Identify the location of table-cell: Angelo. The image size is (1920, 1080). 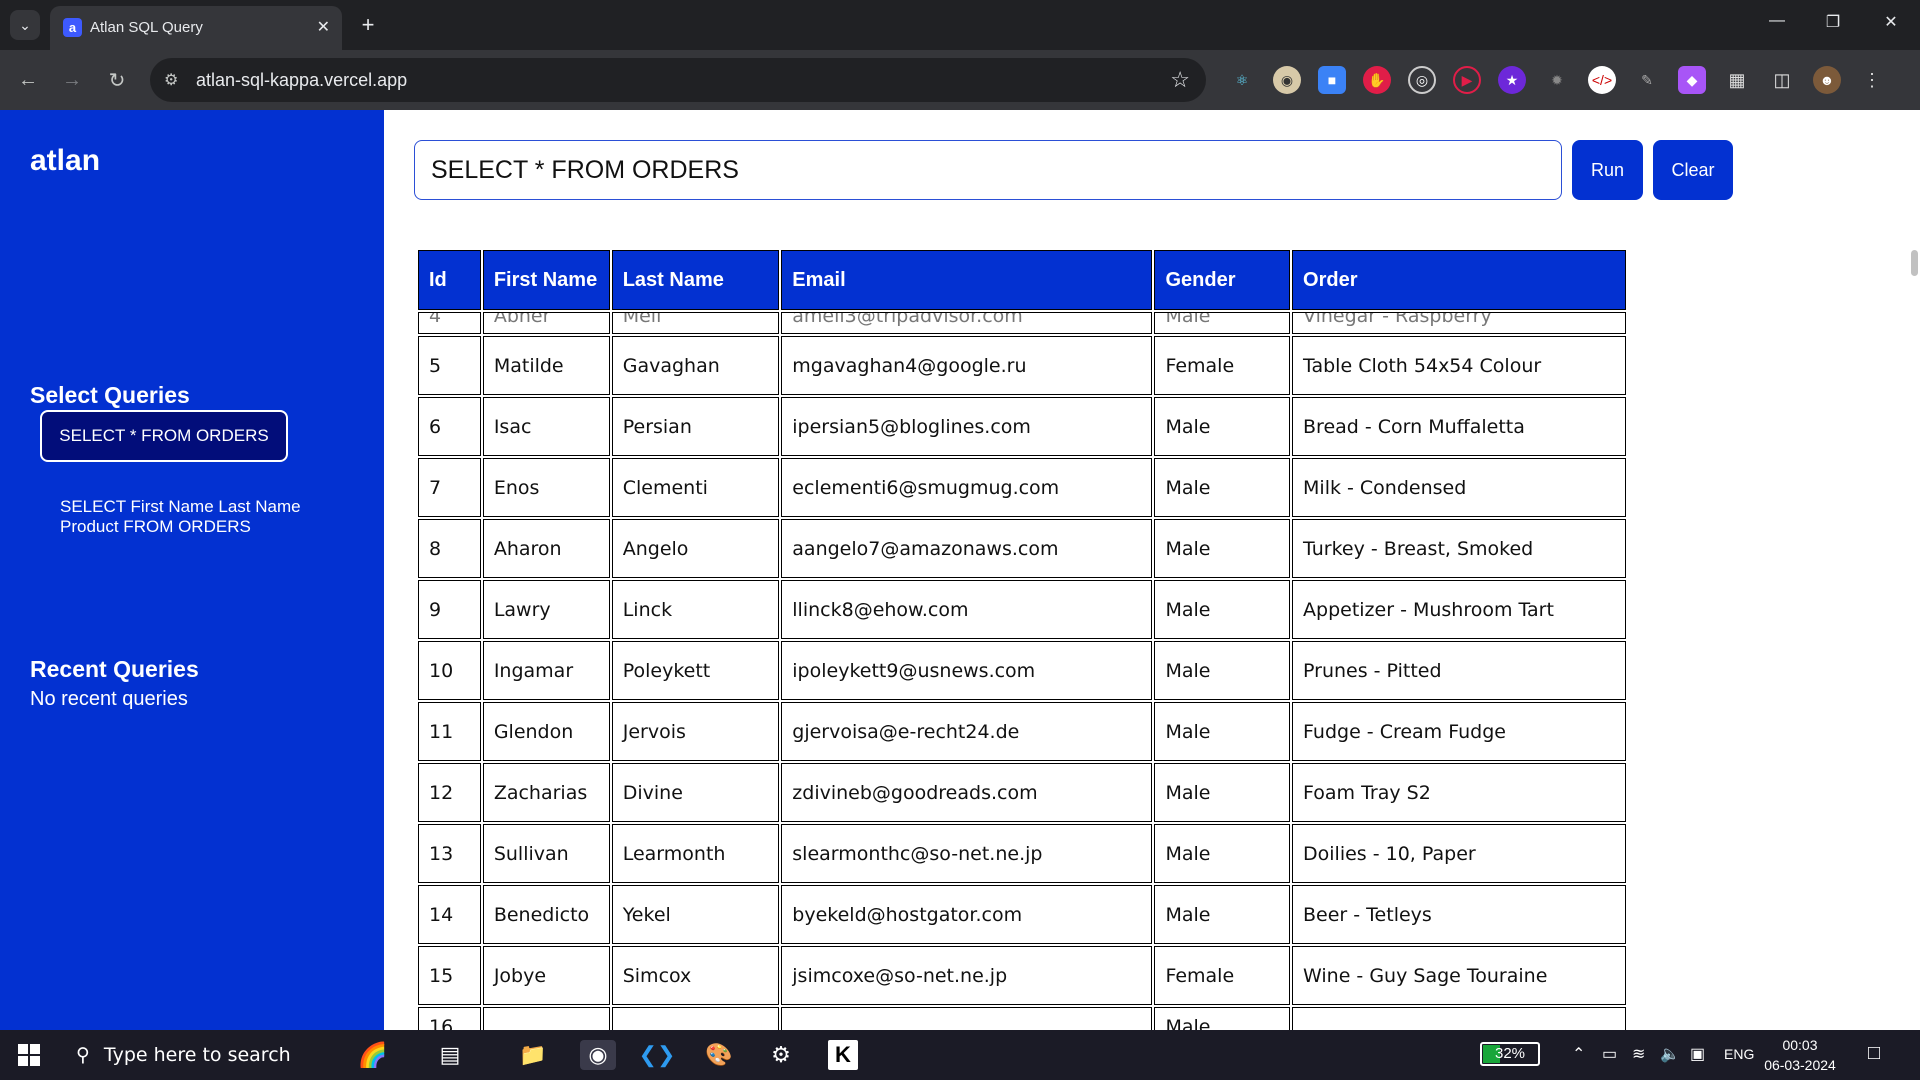
(695, 548).